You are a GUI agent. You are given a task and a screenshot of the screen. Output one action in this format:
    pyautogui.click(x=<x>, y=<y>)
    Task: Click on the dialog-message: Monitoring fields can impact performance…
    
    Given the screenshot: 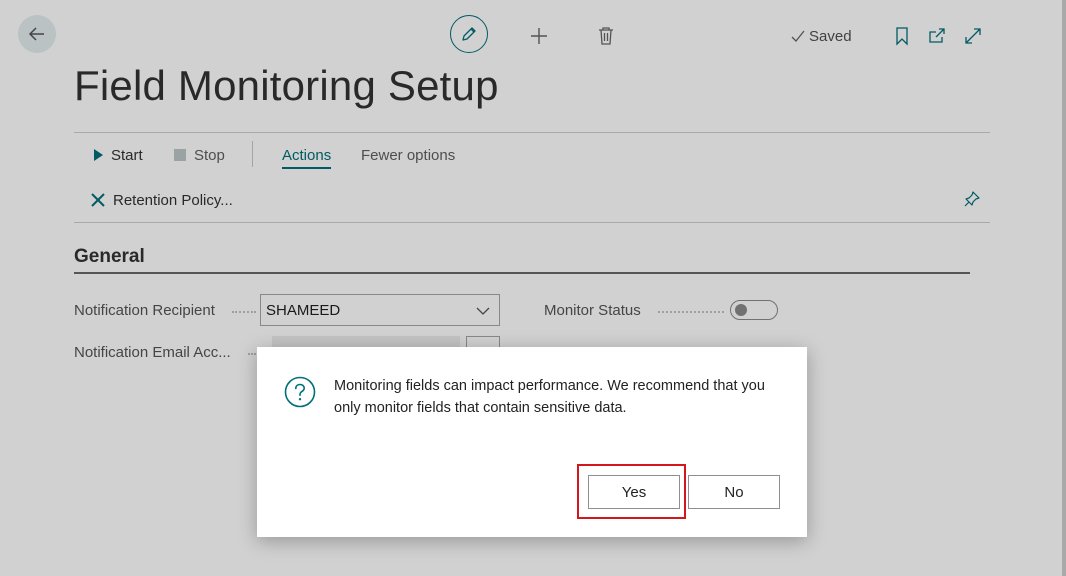 What is the action you would take?
    pyautogui.click(x=549, y=397)
    